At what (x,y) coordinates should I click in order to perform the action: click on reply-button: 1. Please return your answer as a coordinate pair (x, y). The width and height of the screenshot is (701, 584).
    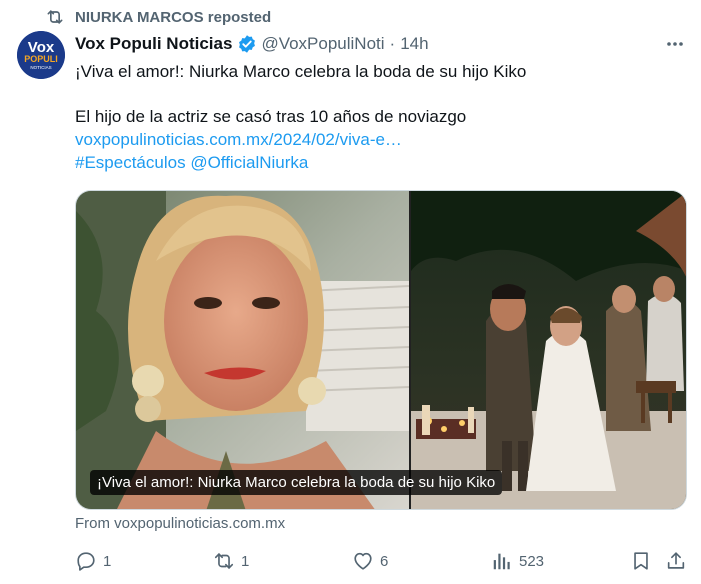
    Looking at the image, I should click on (93, 561).